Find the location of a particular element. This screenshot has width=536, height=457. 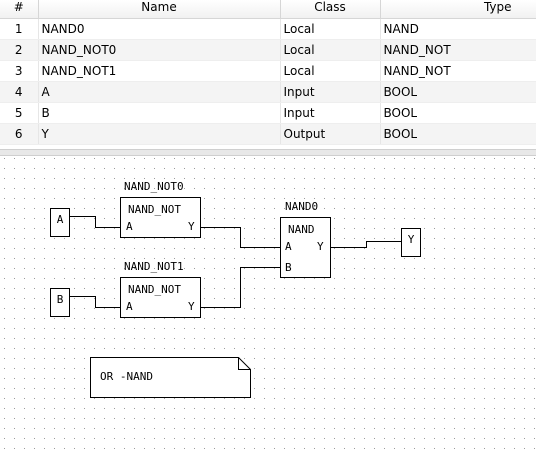

table-row: 4 A Input BOOL is located at coordinates (268, 92).